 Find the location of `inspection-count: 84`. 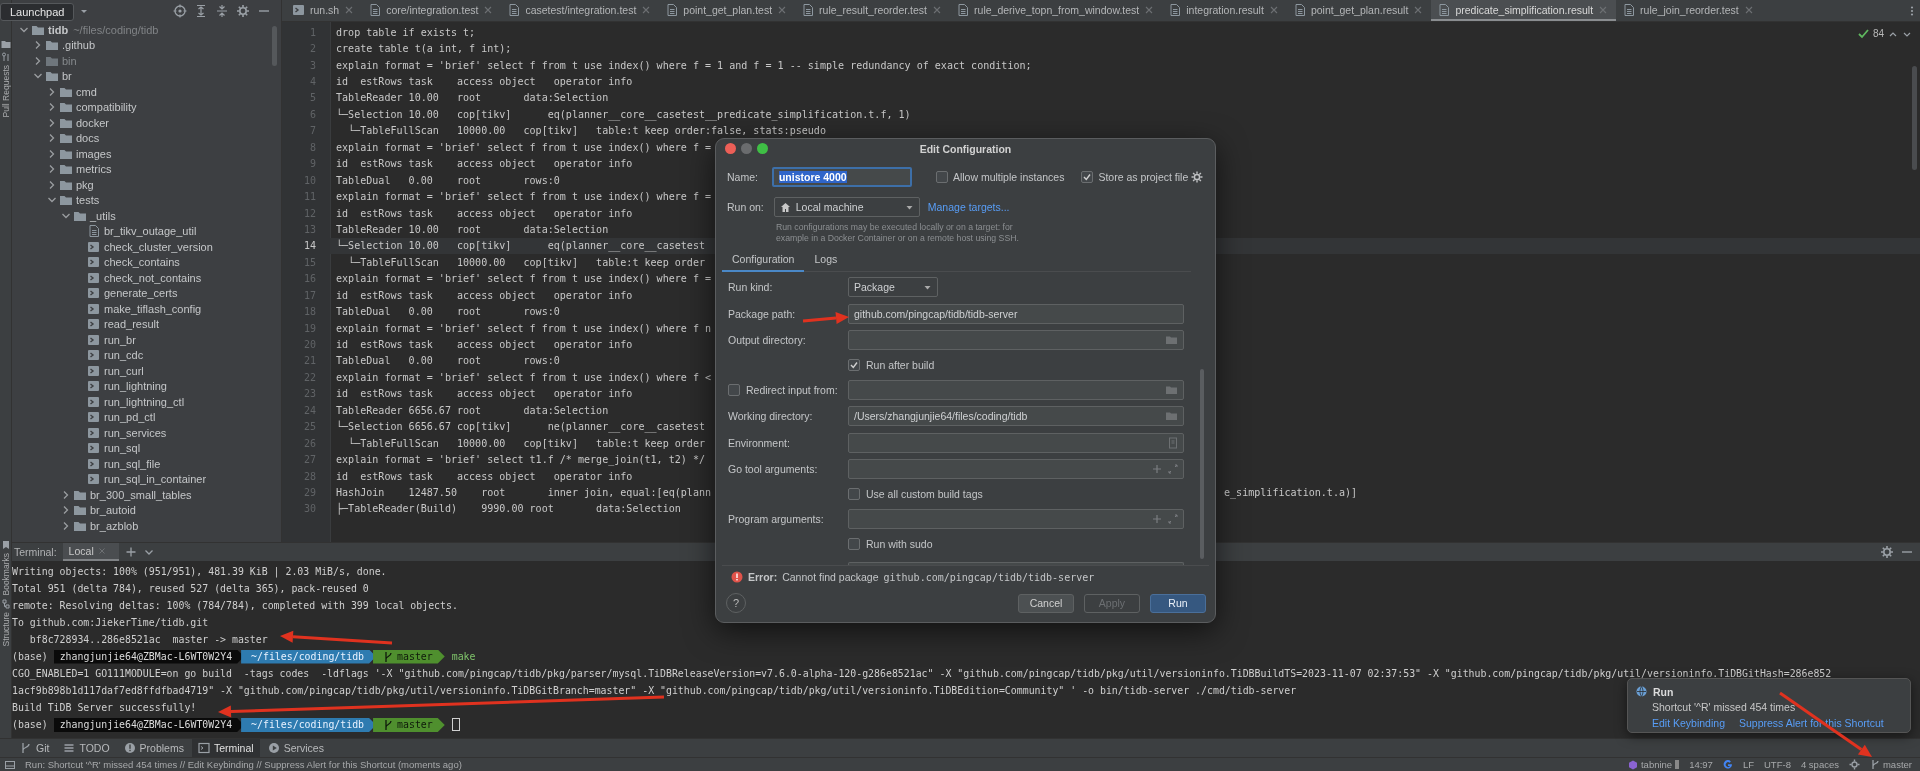

inspection-count: 84 is located at coordinates (1878, 33).